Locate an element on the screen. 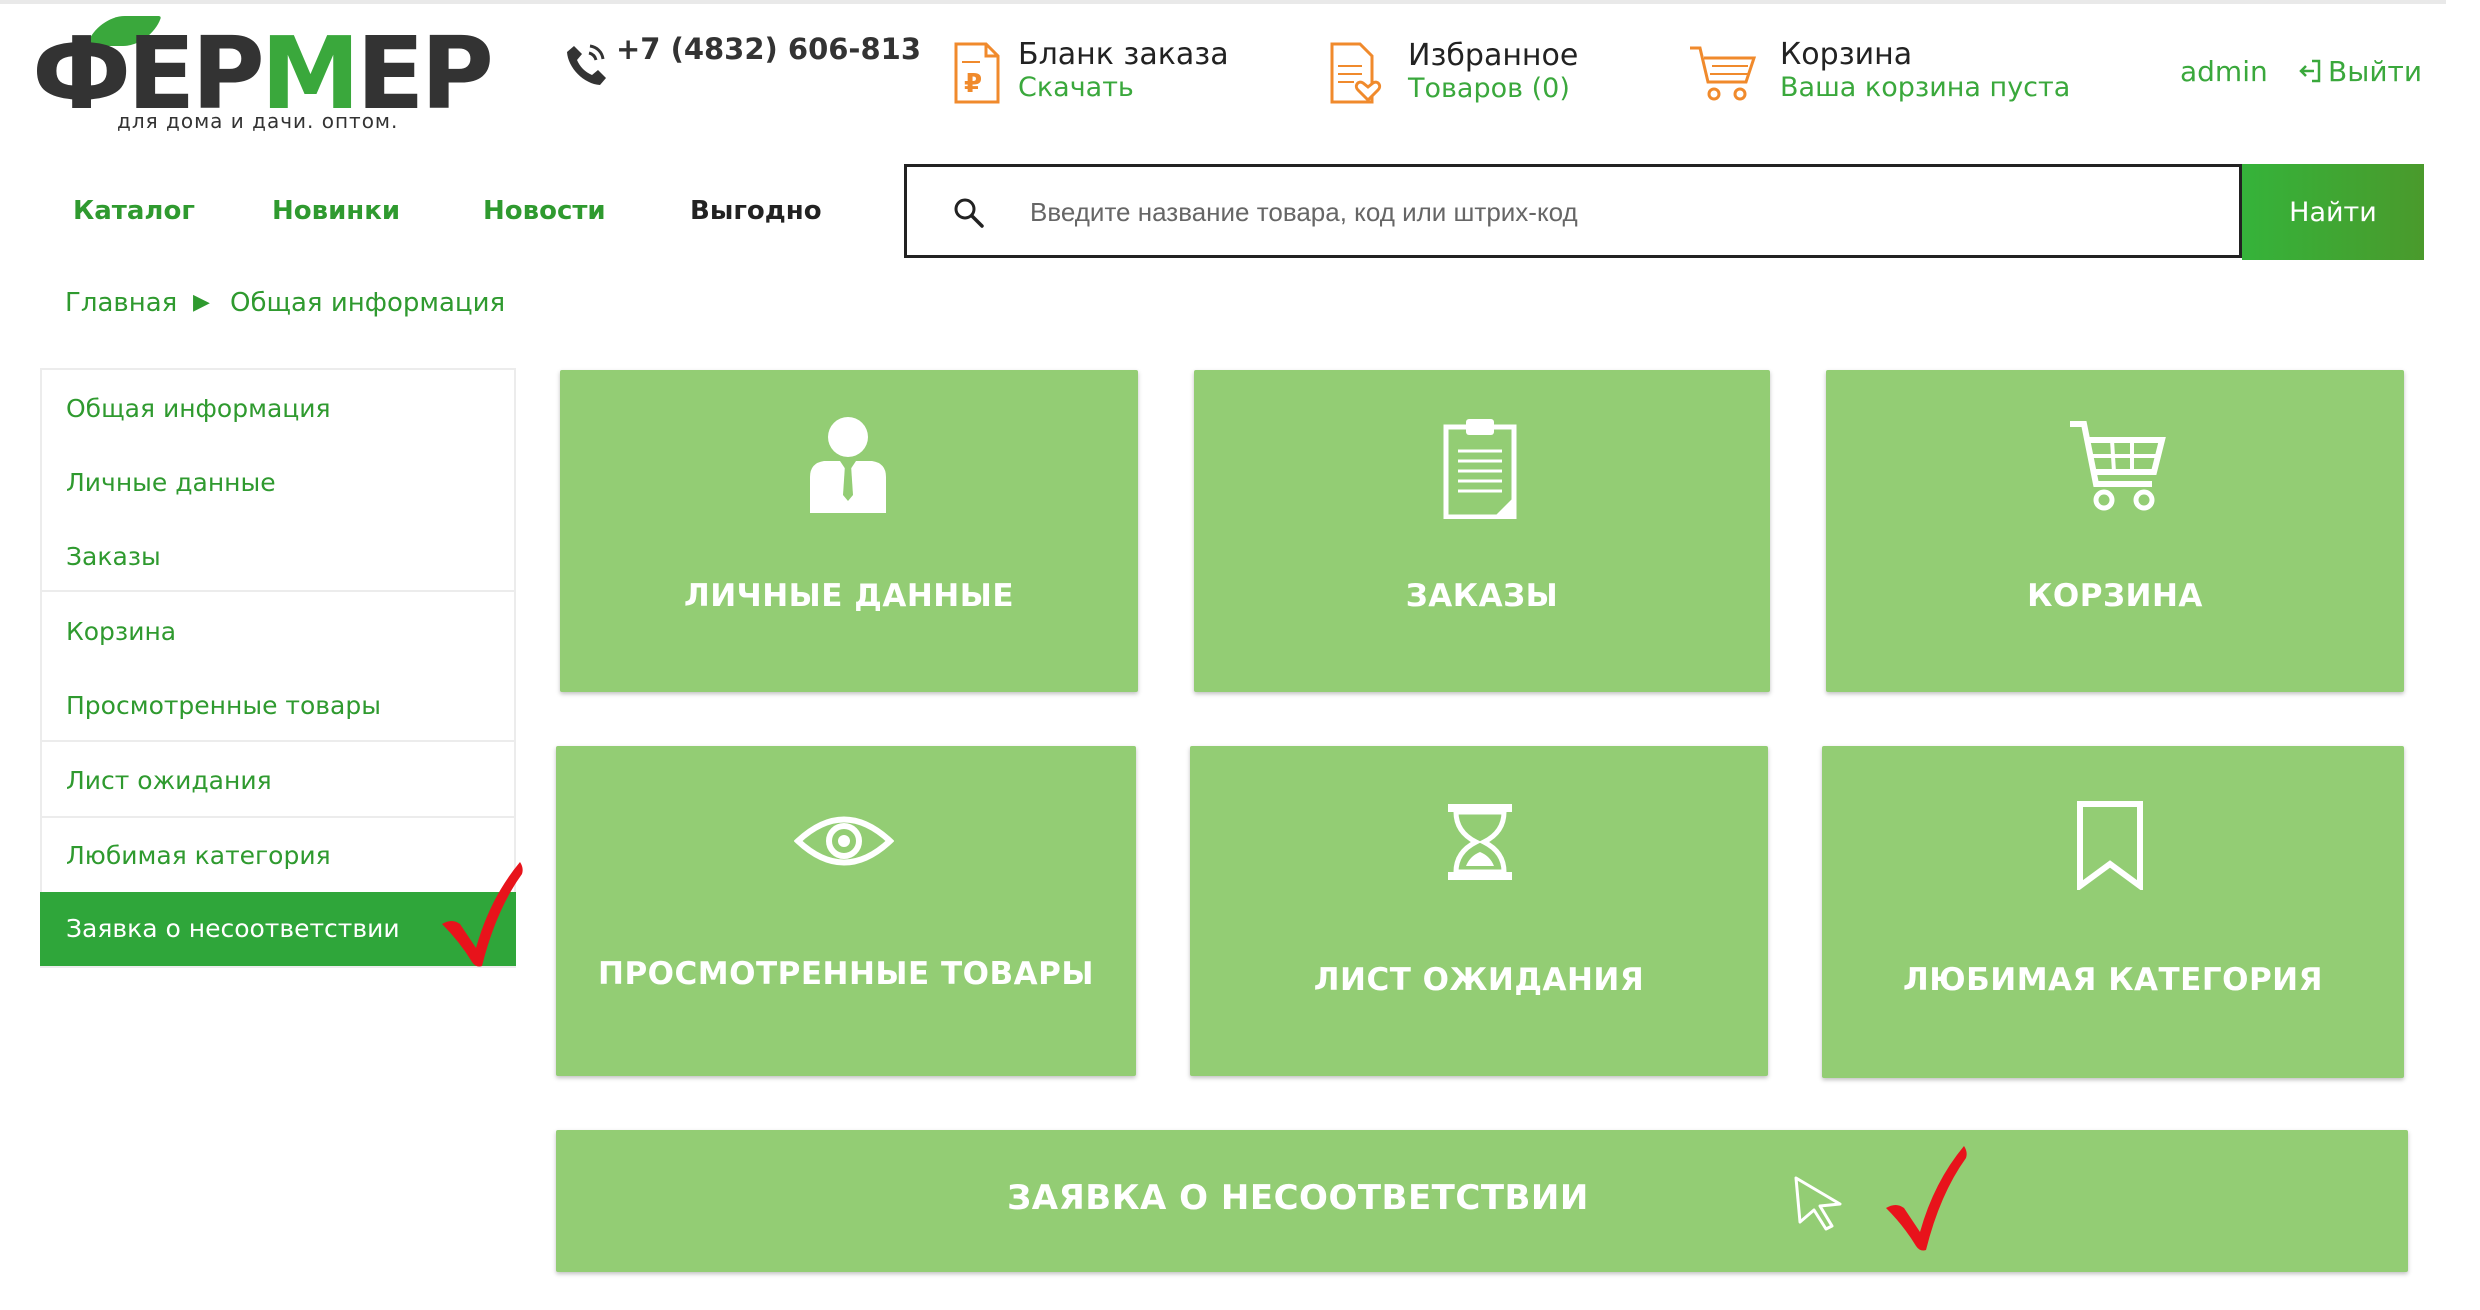 This screenshot has width=2480, height=1310. logout-icon is located at coordinates (2310, 71).